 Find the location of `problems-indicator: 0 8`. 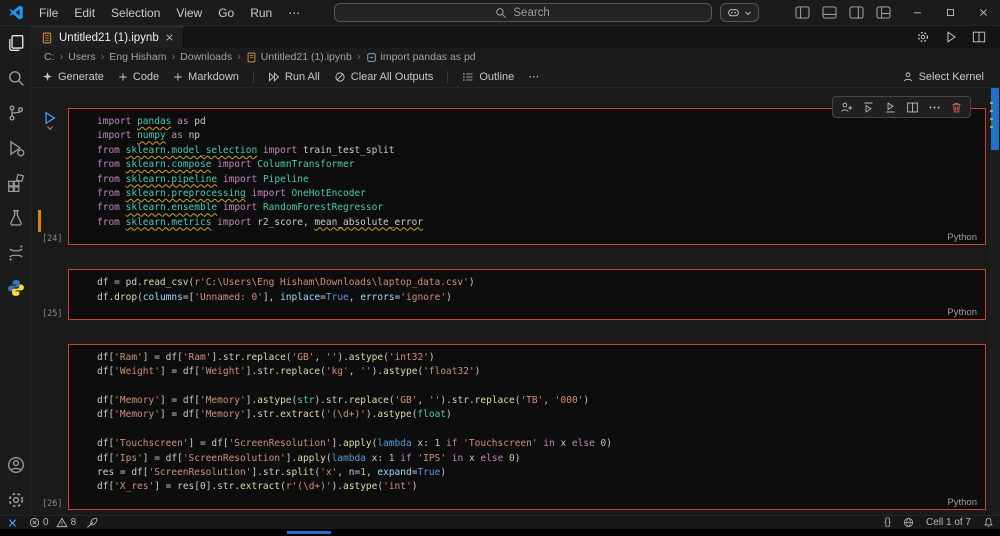

problems-indicator: 0 8 is located at coordinates (52, 522).